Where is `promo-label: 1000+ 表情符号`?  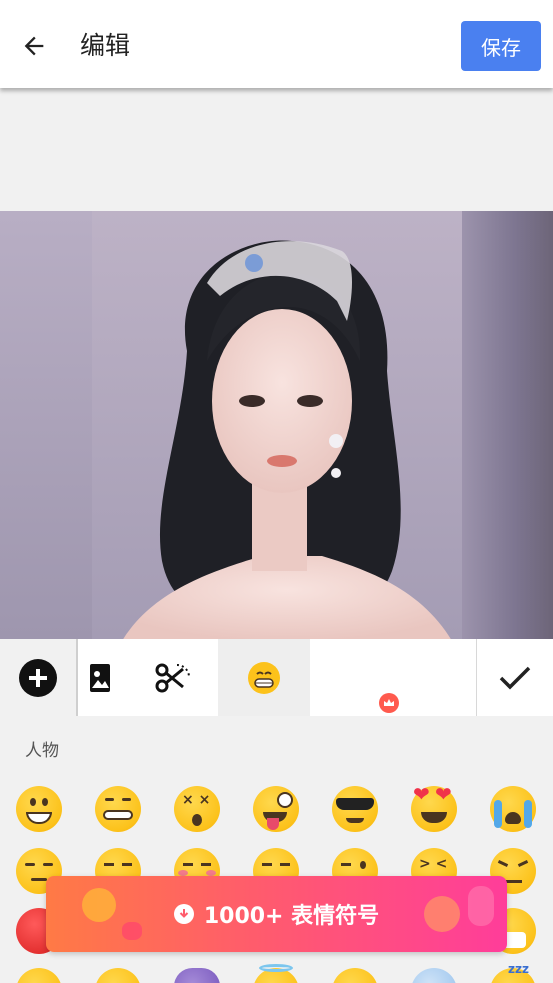
promo-label: 1000+ 表情符号 is located at coordinates (291, 916).